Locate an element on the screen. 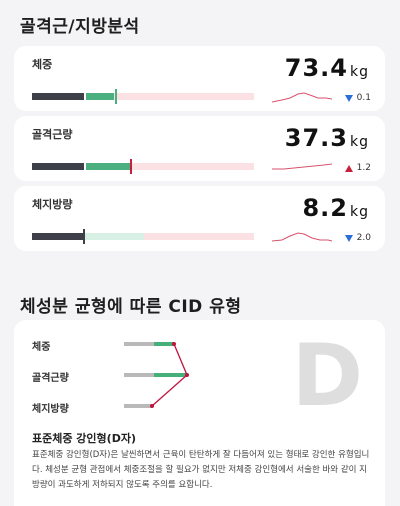 This screenshot has width=400, height=506. delta-indicator: 1.2 is located at coordinates (357, 168).